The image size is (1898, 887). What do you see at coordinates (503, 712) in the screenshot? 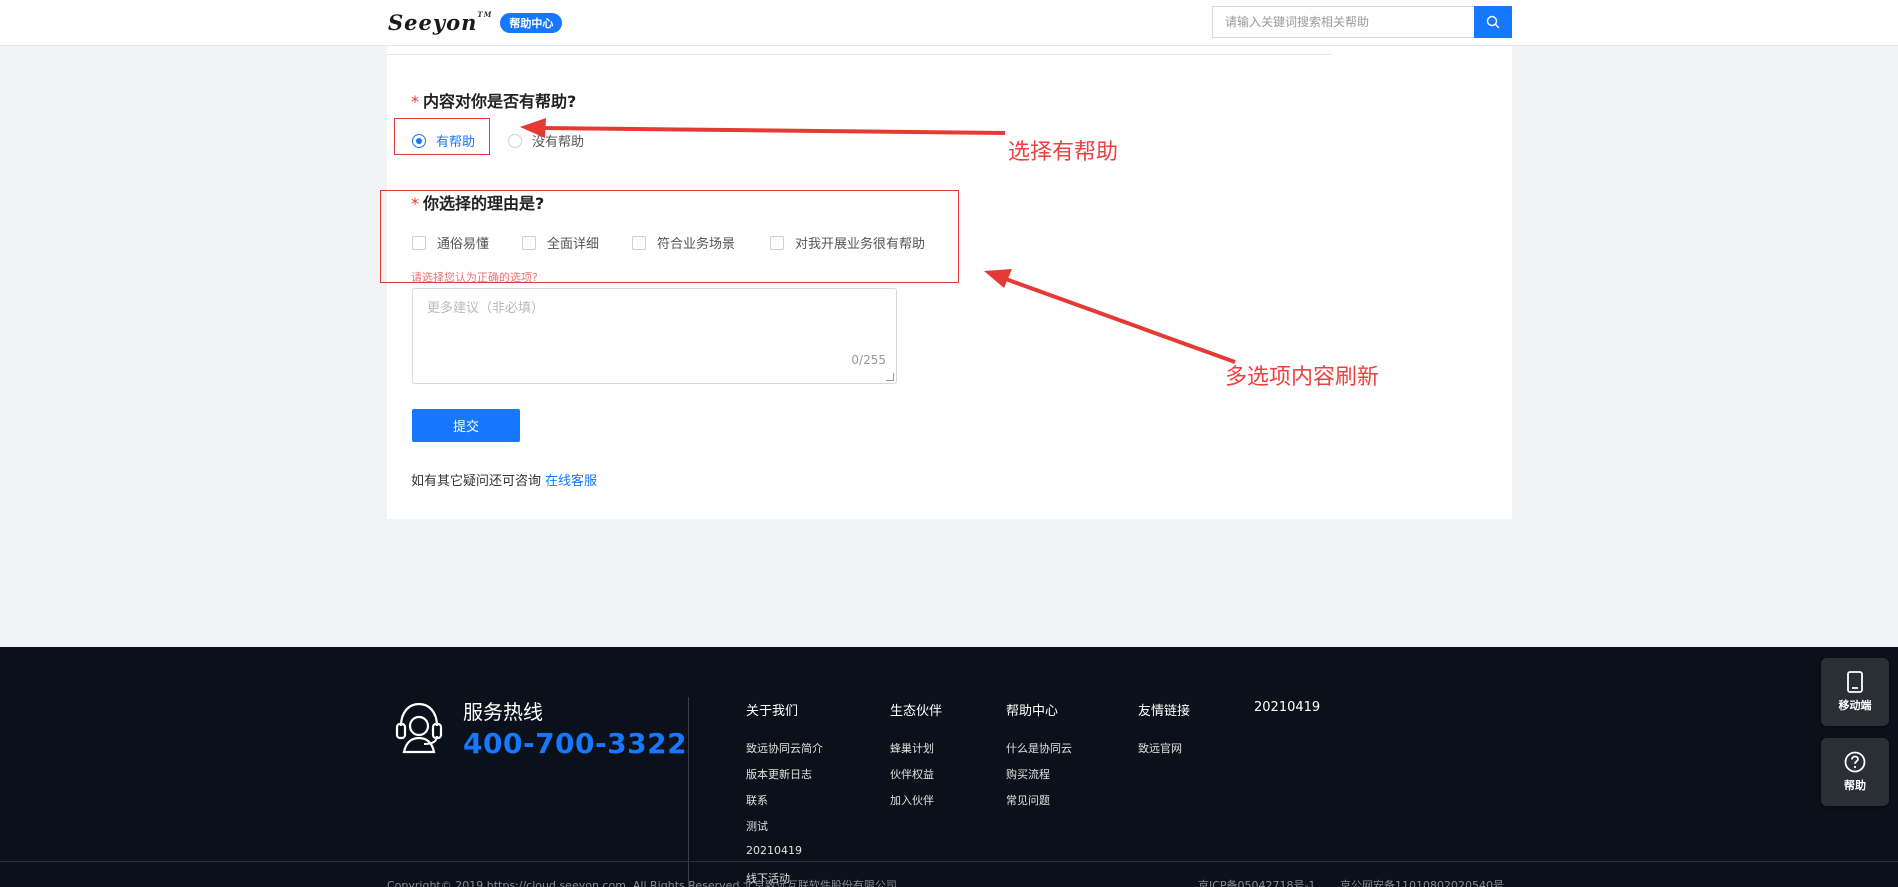
I see `hotline-label: 服务热线` at bounding box center [503, 712].